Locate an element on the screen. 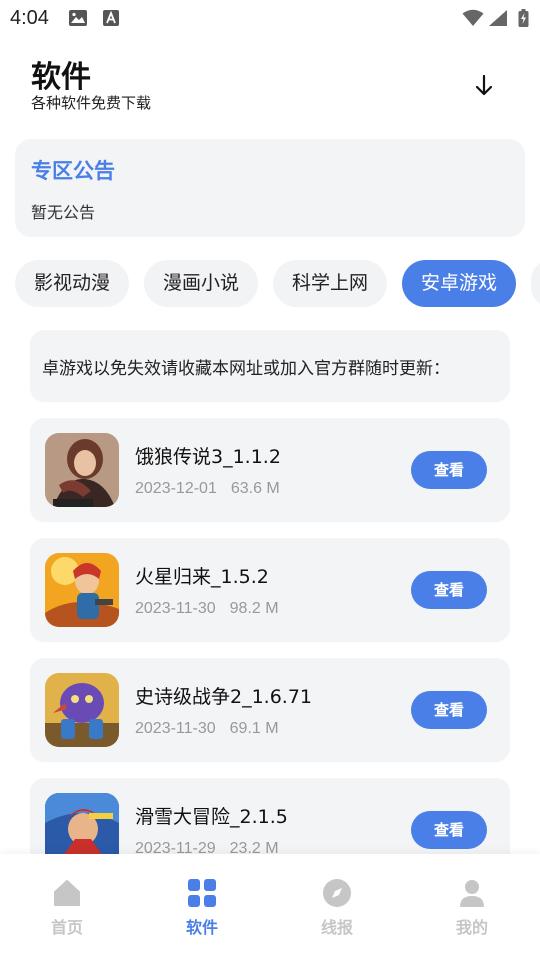 The height and width of the screenshot is (960, 540). app-date: 2023-12-01 is located at coordinates (176, 488).